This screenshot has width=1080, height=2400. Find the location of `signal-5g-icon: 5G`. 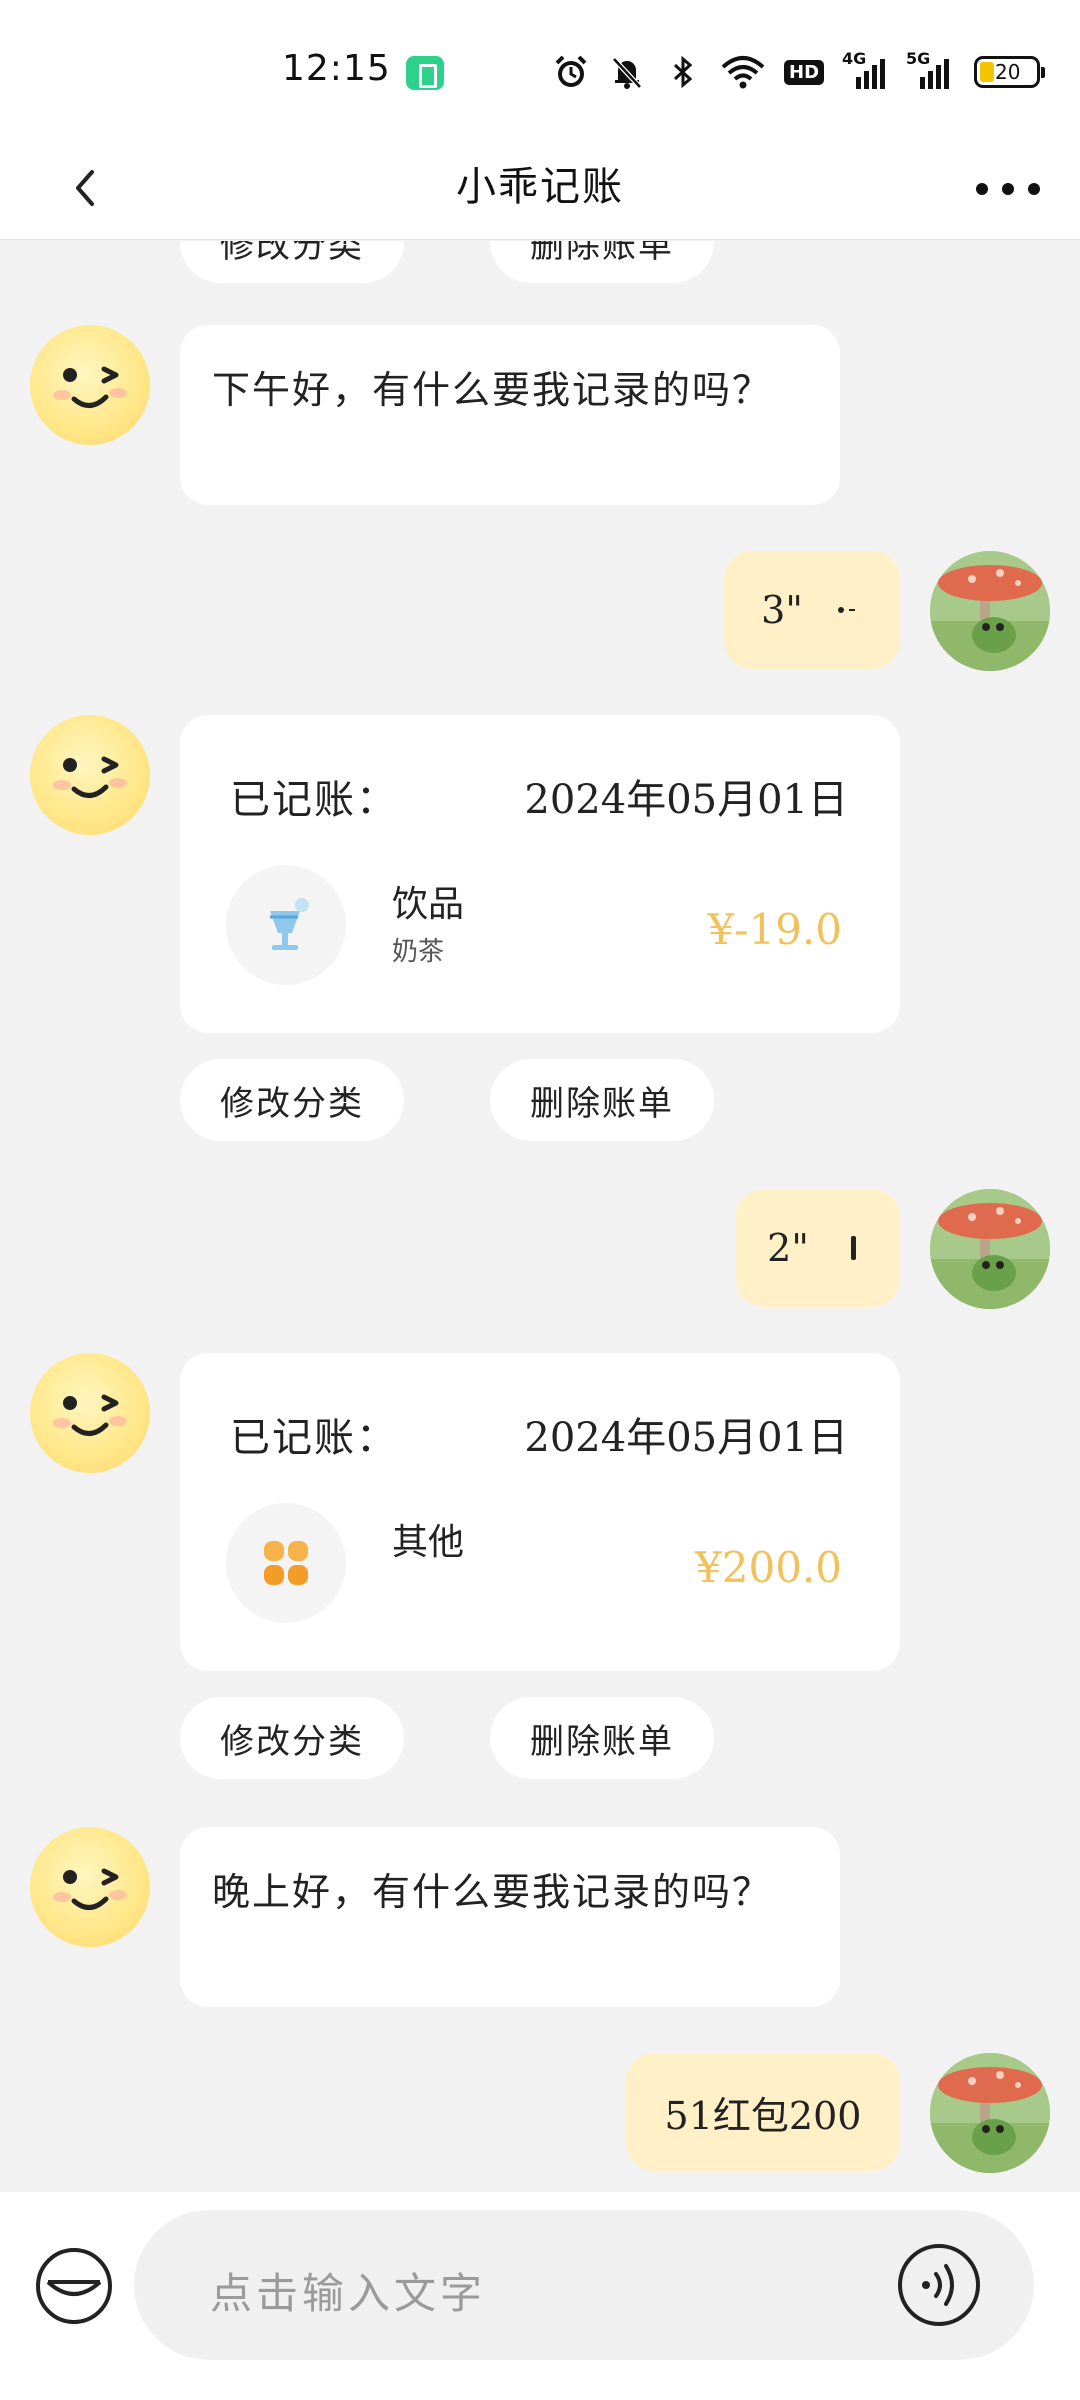

signal-5g-icon: 5G is located at coordinates (929, 70).